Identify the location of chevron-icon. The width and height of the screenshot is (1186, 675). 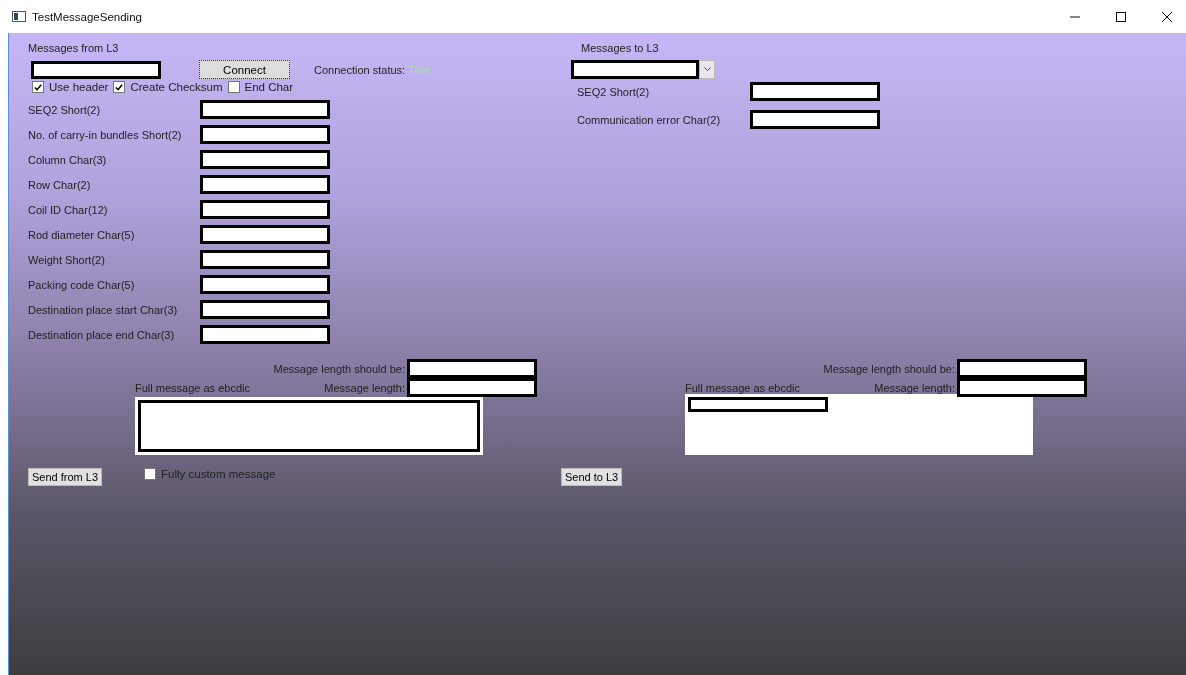
(707, 69).